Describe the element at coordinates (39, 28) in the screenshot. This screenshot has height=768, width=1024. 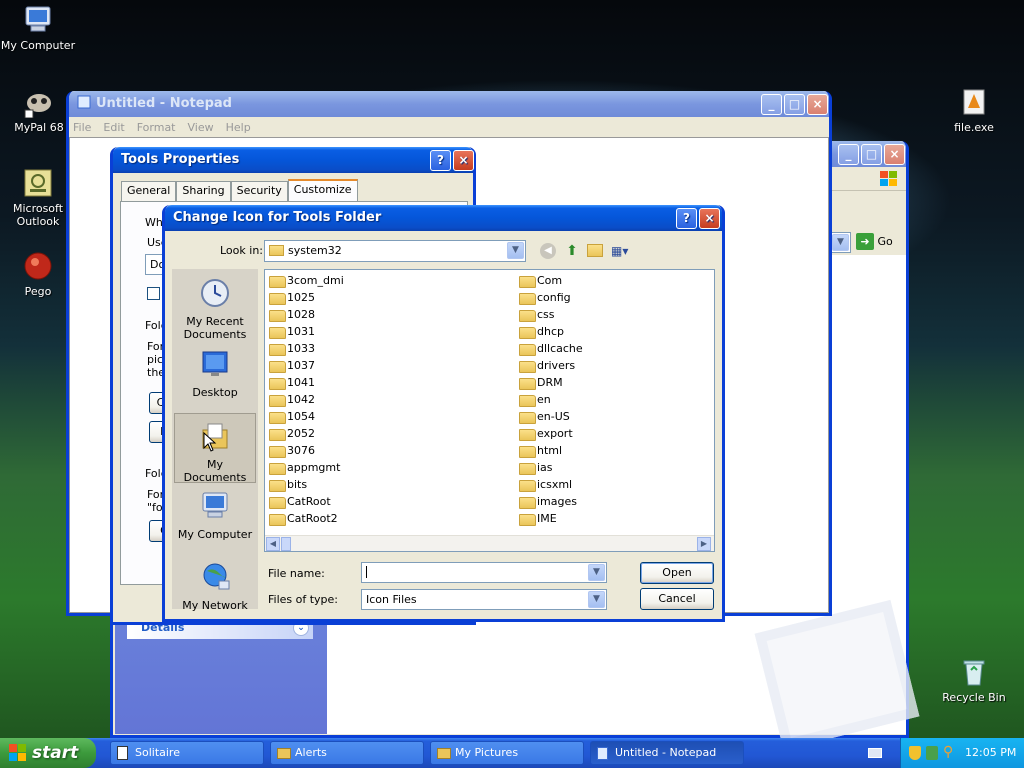
I see `desktop-icon-my-computer: My Computer` at that location.